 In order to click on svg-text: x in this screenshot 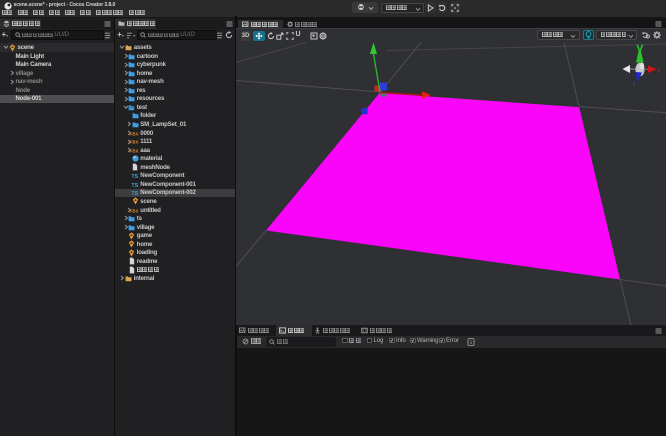, I will do `click(659, 70)`.